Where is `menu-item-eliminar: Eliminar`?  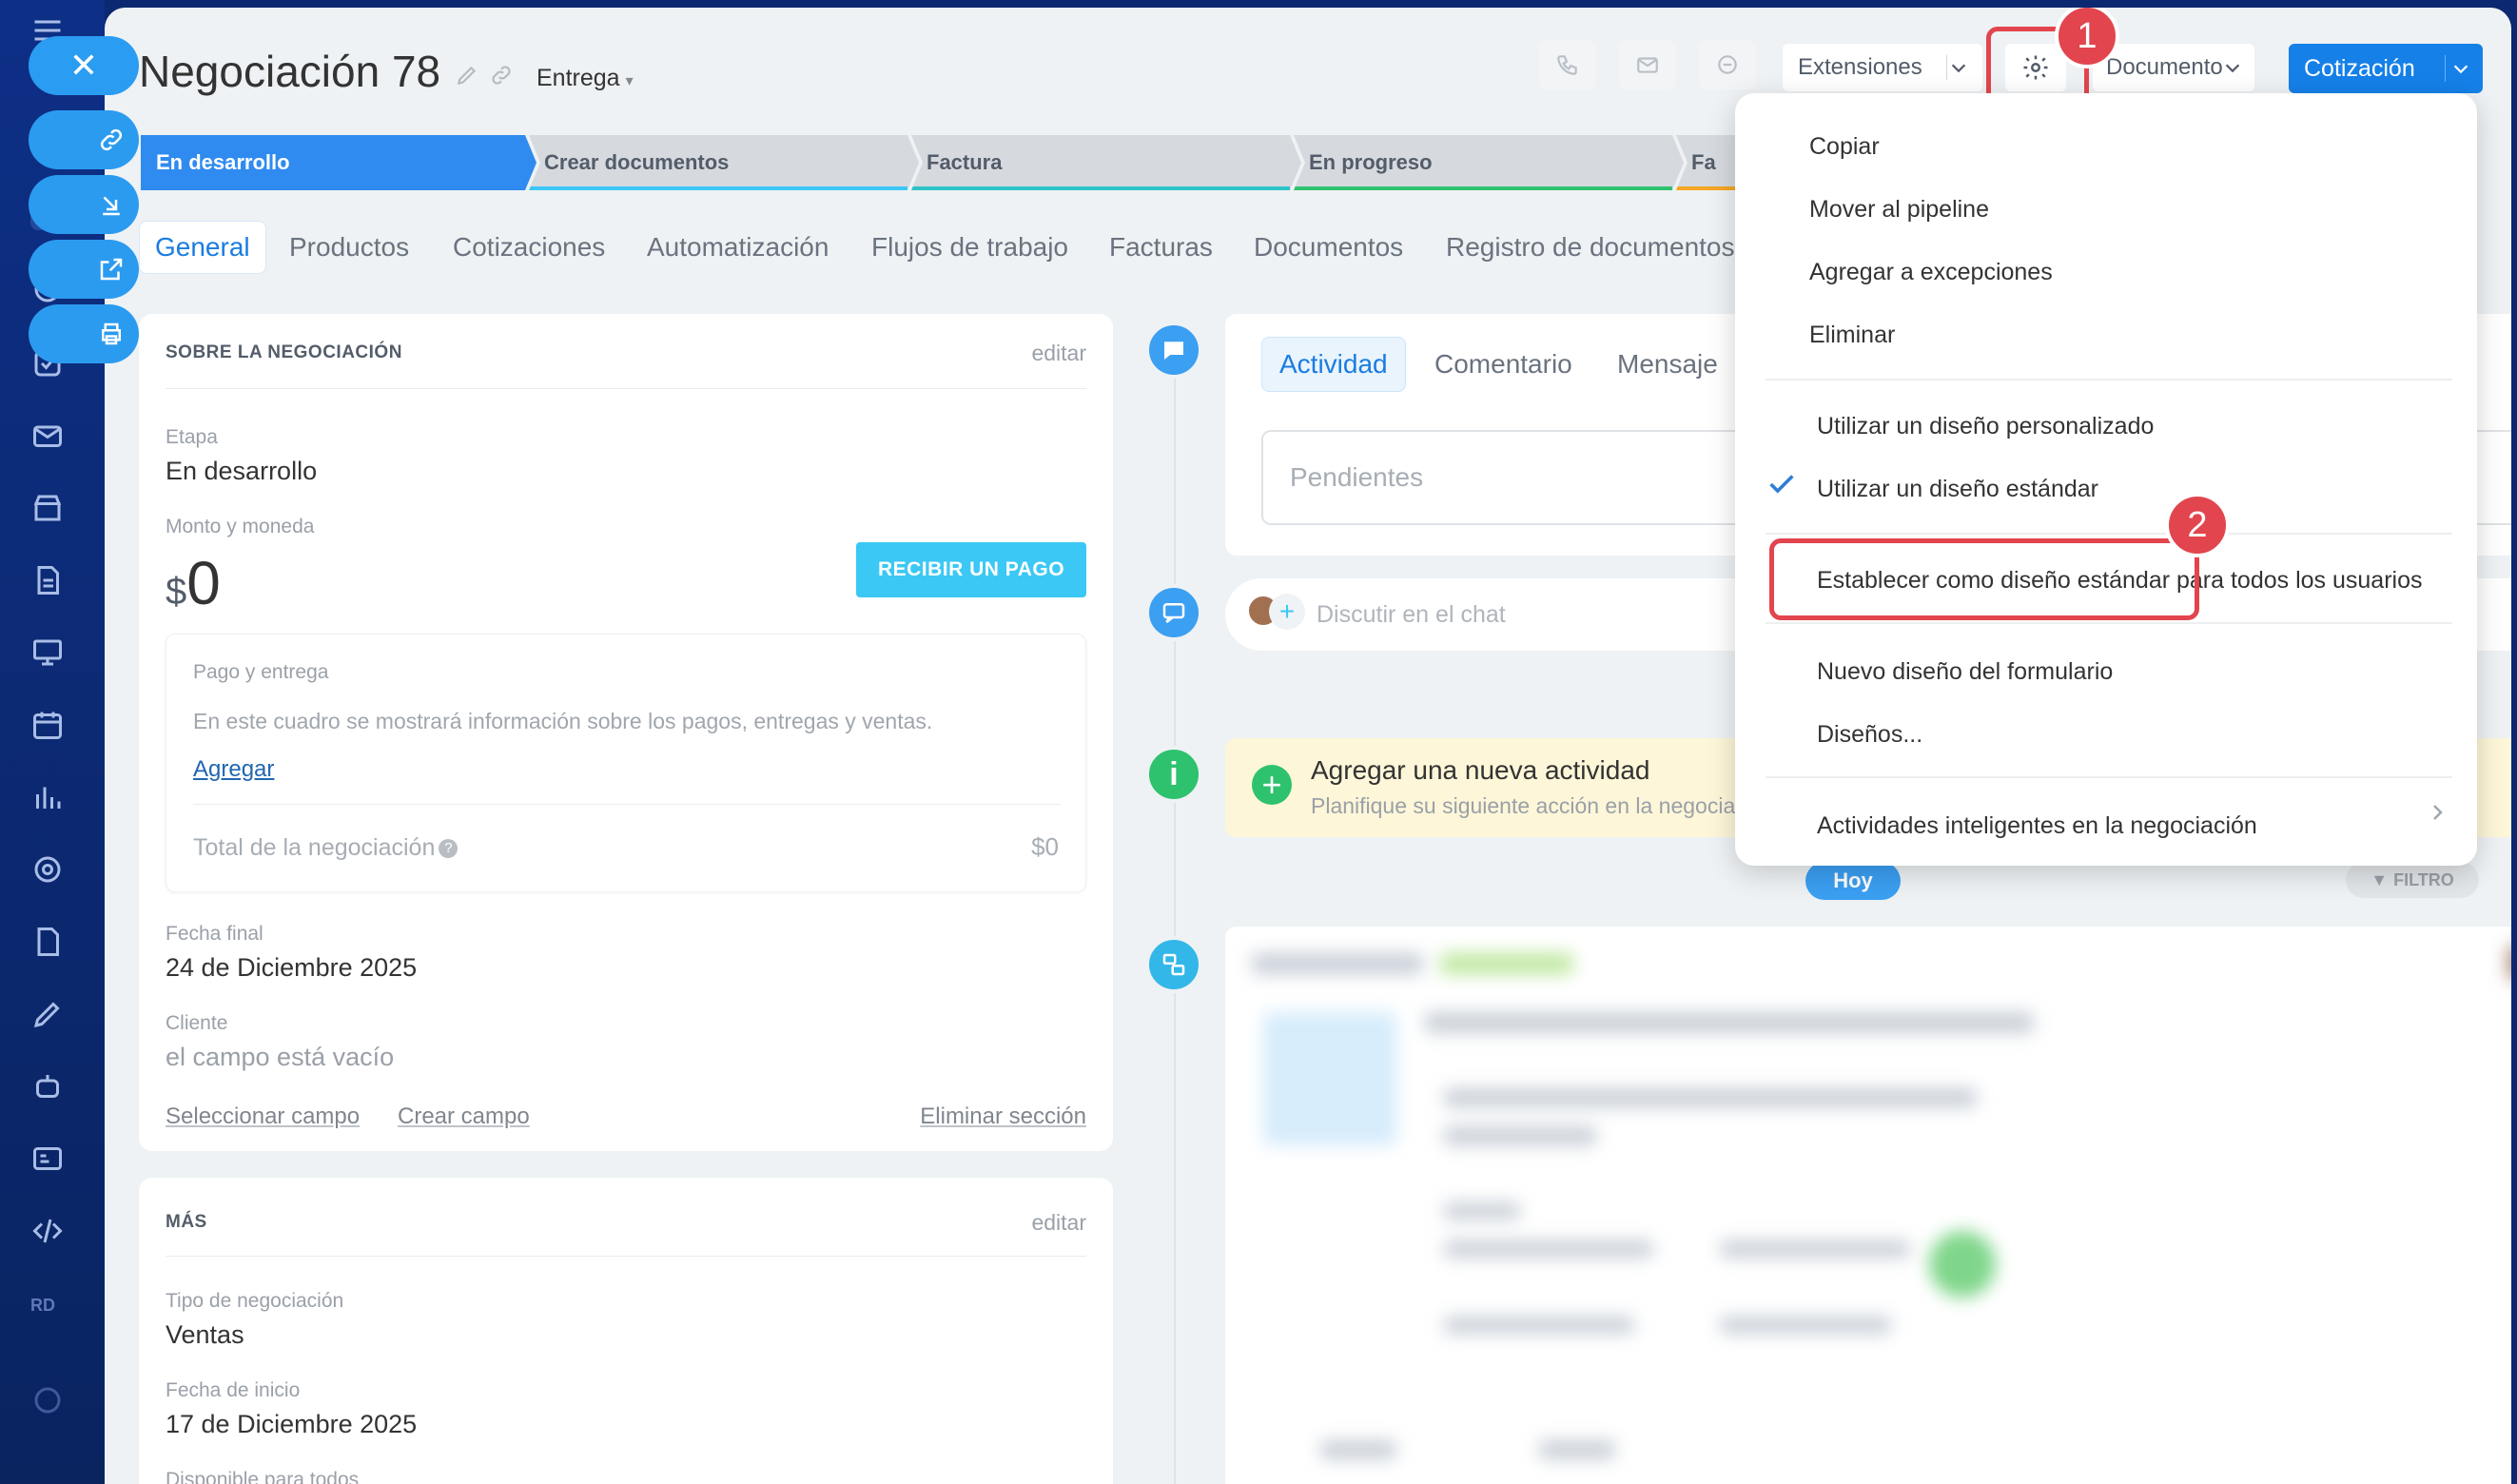
menu-item-eliminar: Eliminar is located at coordinates (1852, 335).